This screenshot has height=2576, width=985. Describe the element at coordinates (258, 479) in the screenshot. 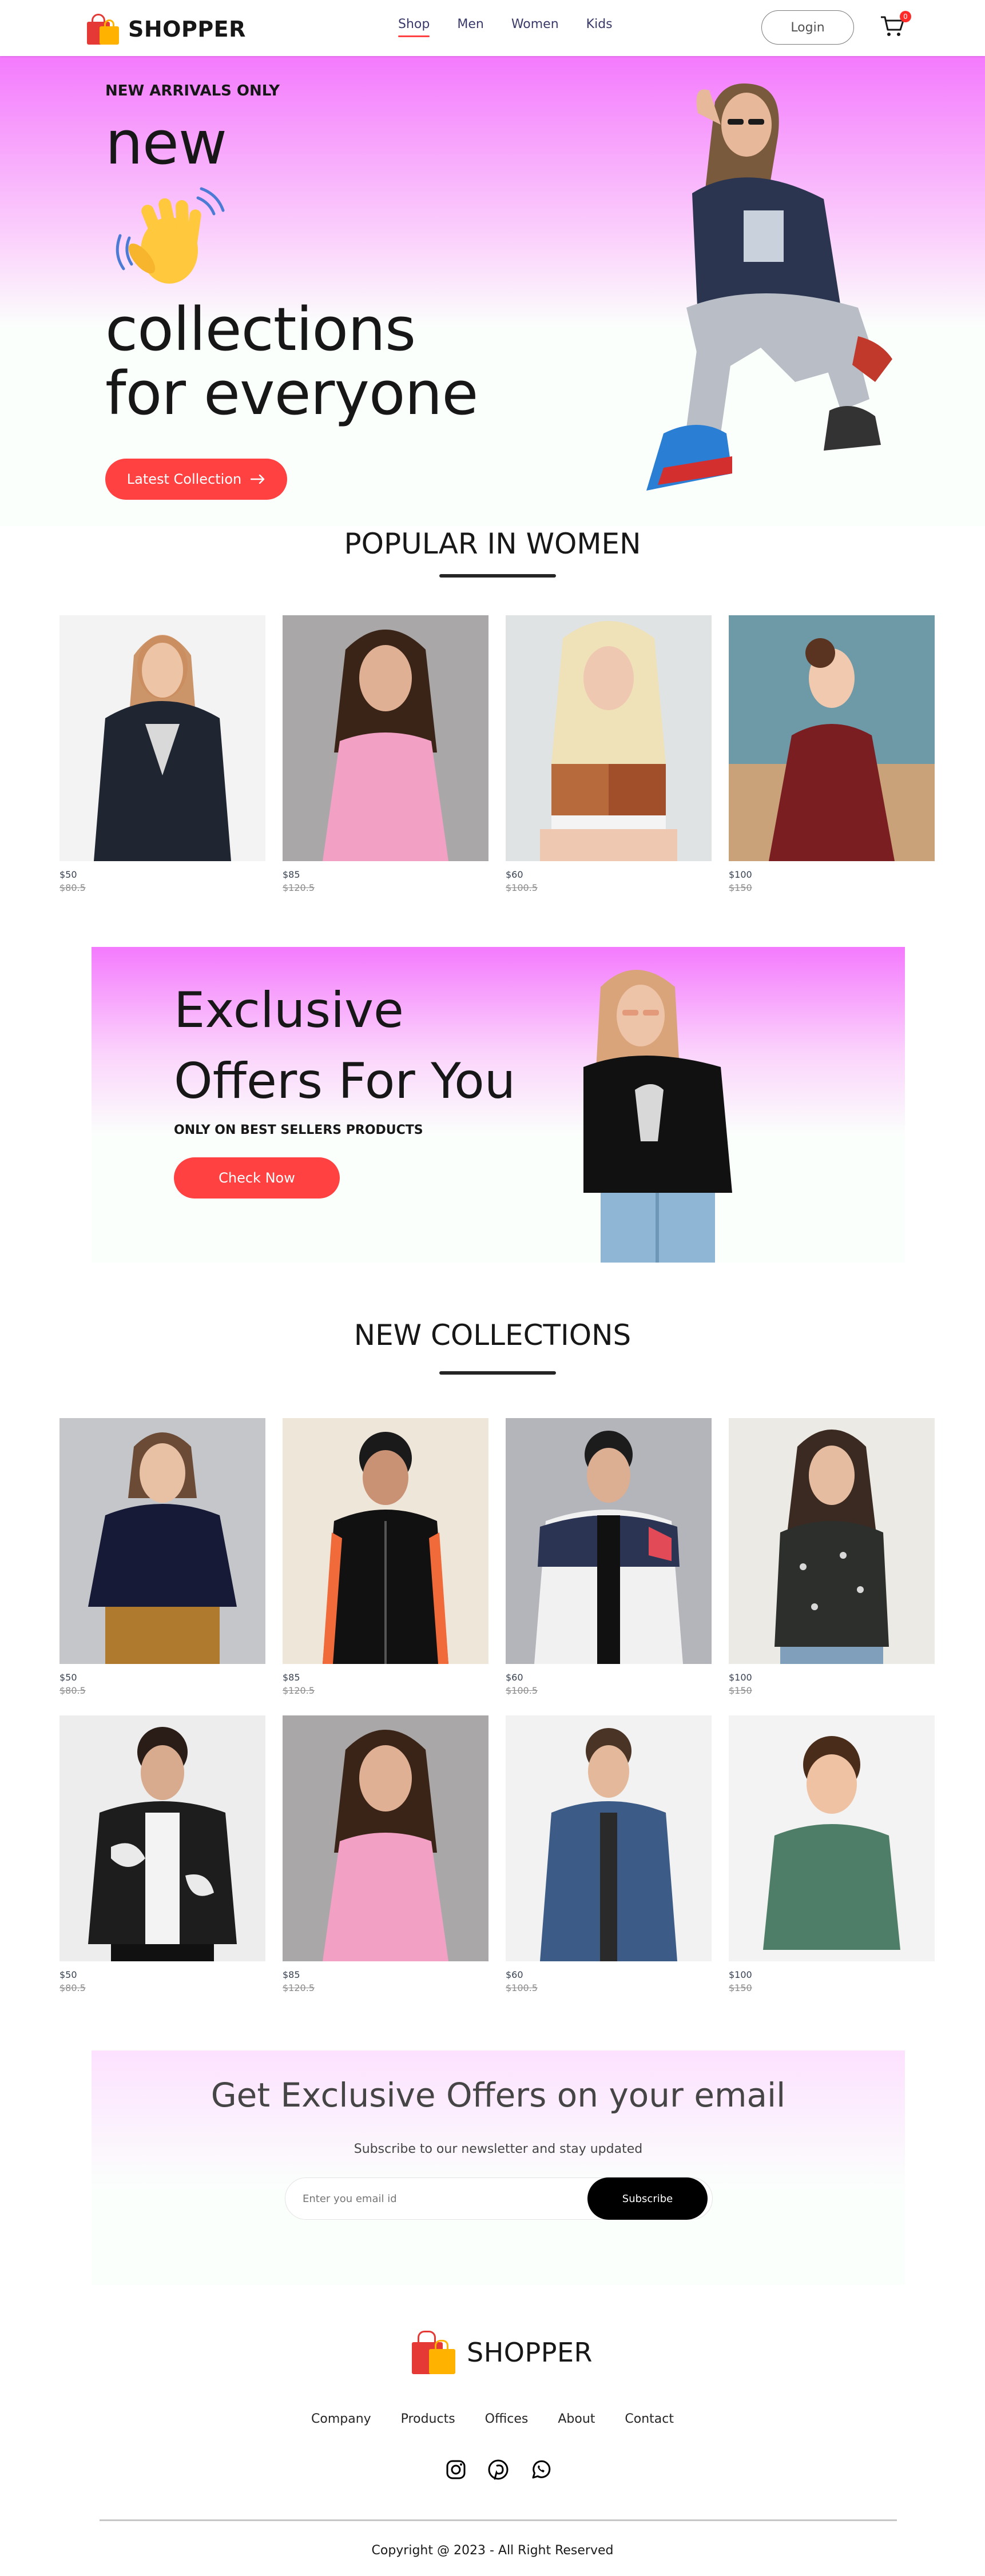

I see `arrow-right-icon` at that location.